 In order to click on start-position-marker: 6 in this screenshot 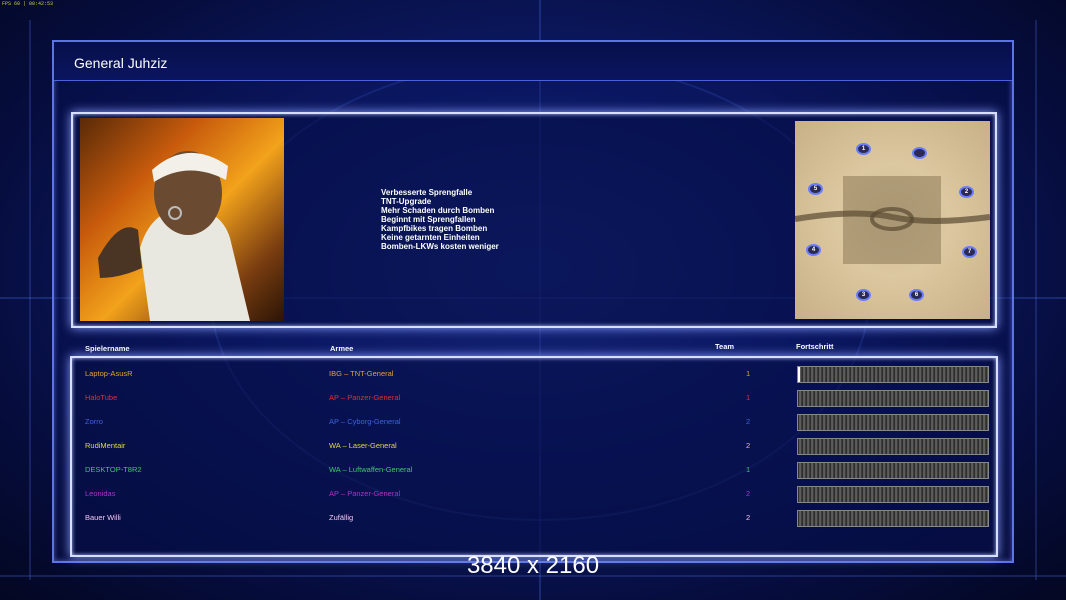, I will do `click(916, 295)`.